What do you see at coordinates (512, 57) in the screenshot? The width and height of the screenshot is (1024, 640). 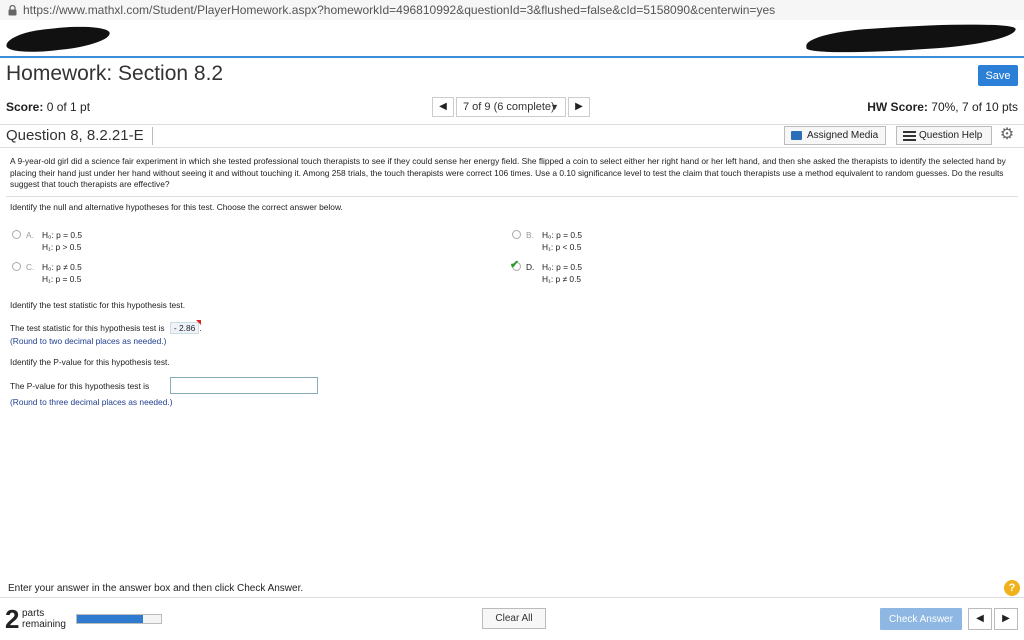 I see `header-divider` at bounding box center [512, 57].